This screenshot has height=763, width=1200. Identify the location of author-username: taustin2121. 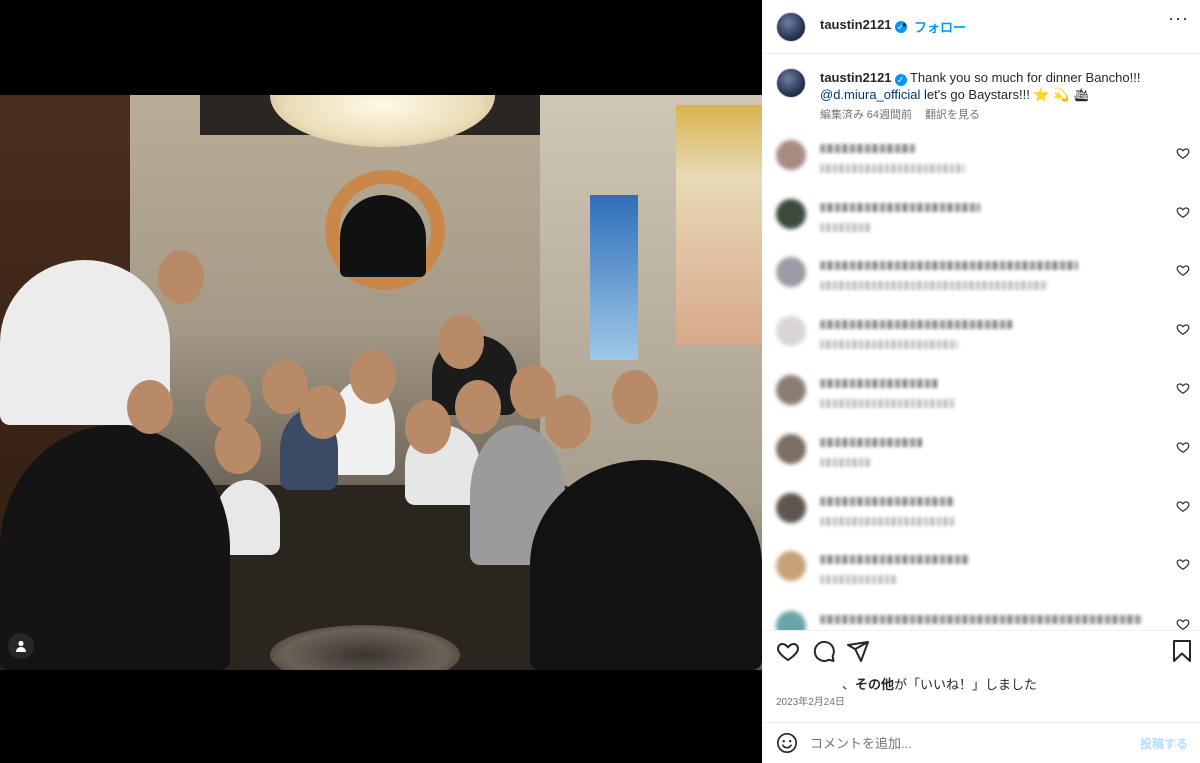
(856, 24).